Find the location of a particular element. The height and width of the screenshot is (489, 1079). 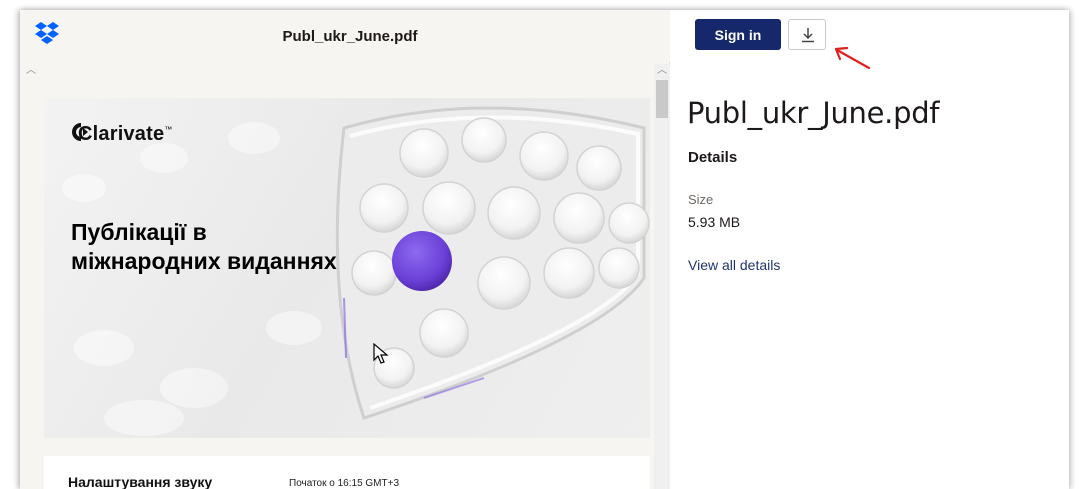

clarivate-logo-icon is located at coordinates (80, 132).